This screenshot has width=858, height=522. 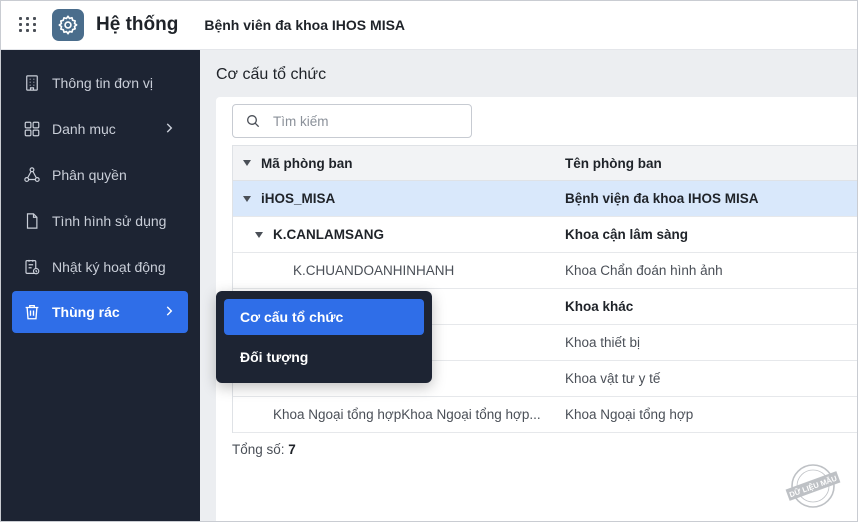 I want to click on permission-nodes-icon, so click(x=32, y=175).